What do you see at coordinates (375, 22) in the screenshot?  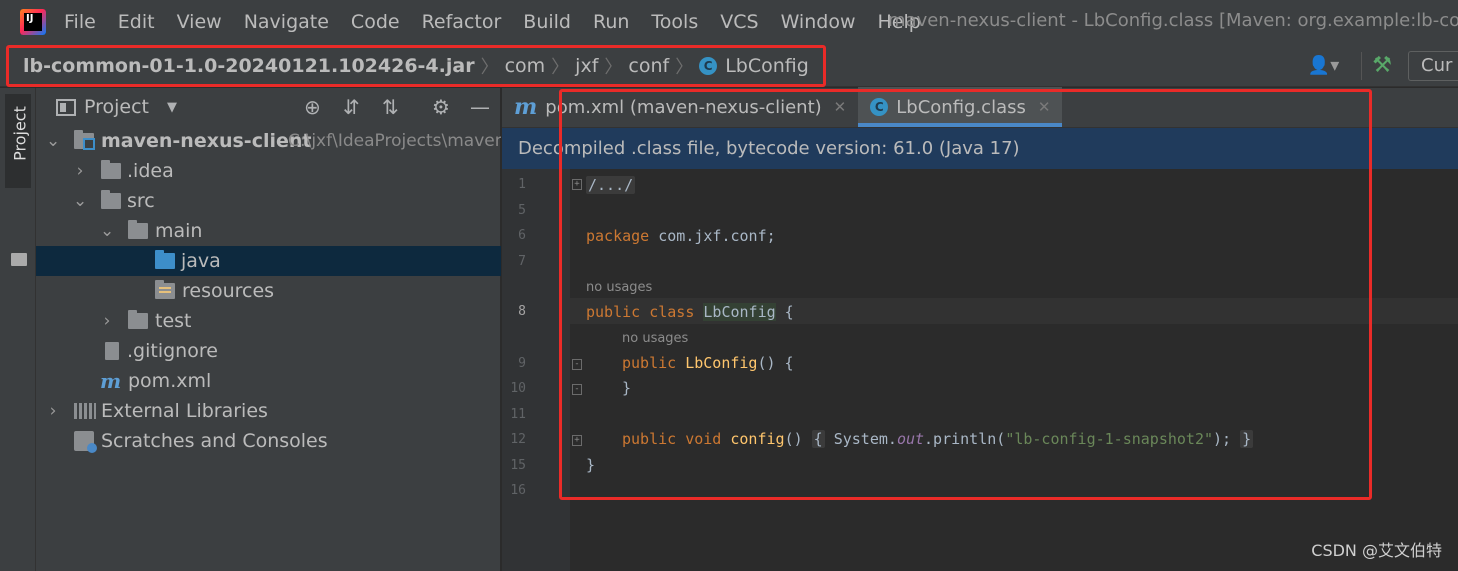 I see `menu-code: Code` at bounding box center [375, 22].